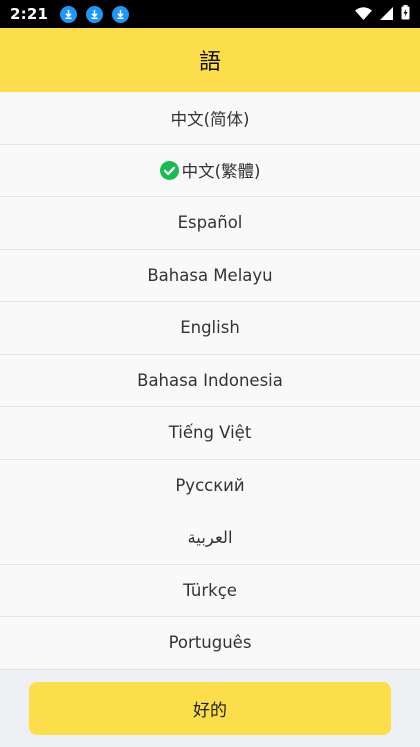 The height and width of the screenshot is (747, 420). I want to click on language-label: Tiếng Việt, so click(210, 433).